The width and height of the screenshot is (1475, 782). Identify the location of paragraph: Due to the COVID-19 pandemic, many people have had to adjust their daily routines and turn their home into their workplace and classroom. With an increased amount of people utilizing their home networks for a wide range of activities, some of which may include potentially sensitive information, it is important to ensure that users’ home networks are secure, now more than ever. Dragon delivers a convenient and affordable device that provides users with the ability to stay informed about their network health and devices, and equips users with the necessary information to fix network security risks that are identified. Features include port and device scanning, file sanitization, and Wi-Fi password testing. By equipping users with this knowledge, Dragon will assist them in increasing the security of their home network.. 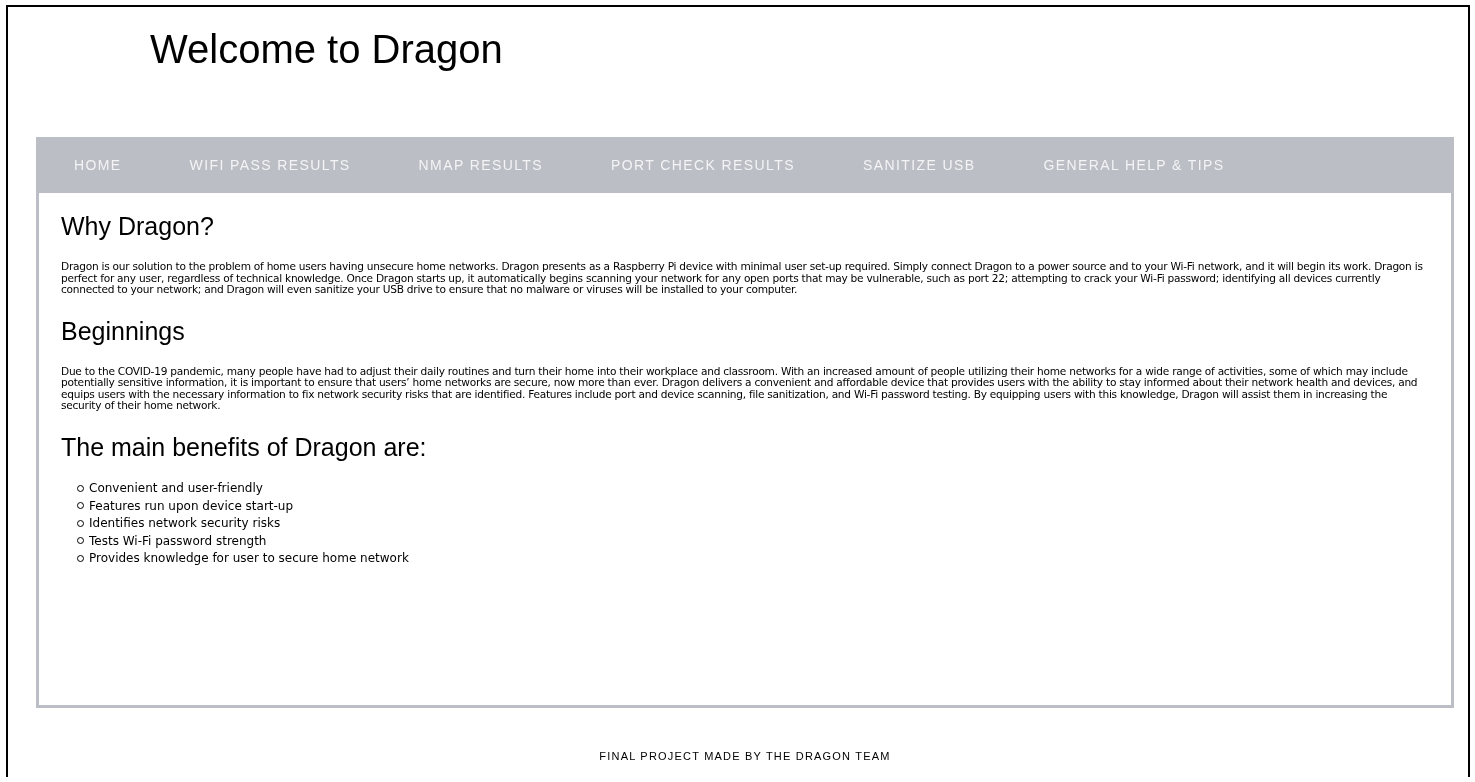
(740, 388).